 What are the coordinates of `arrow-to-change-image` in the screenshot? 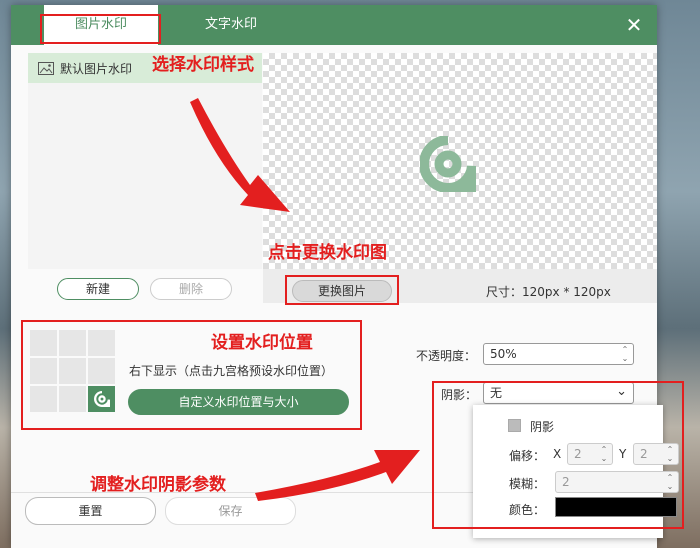 It's located at (240, 155).